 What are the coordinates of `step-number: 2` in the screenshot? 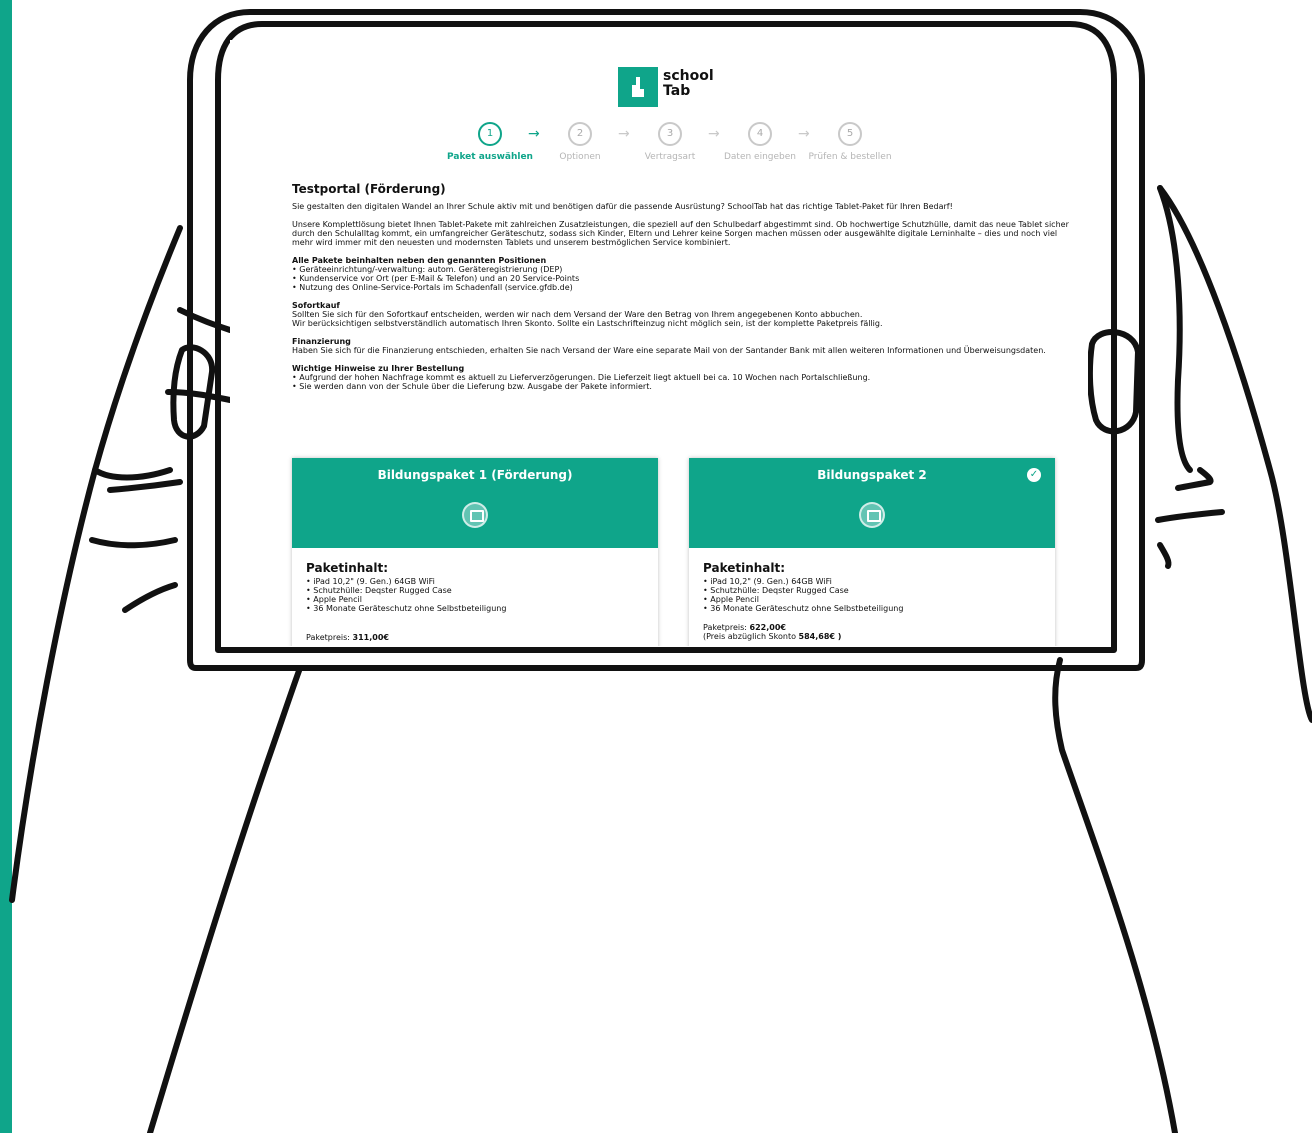 It's located at (580, 134).